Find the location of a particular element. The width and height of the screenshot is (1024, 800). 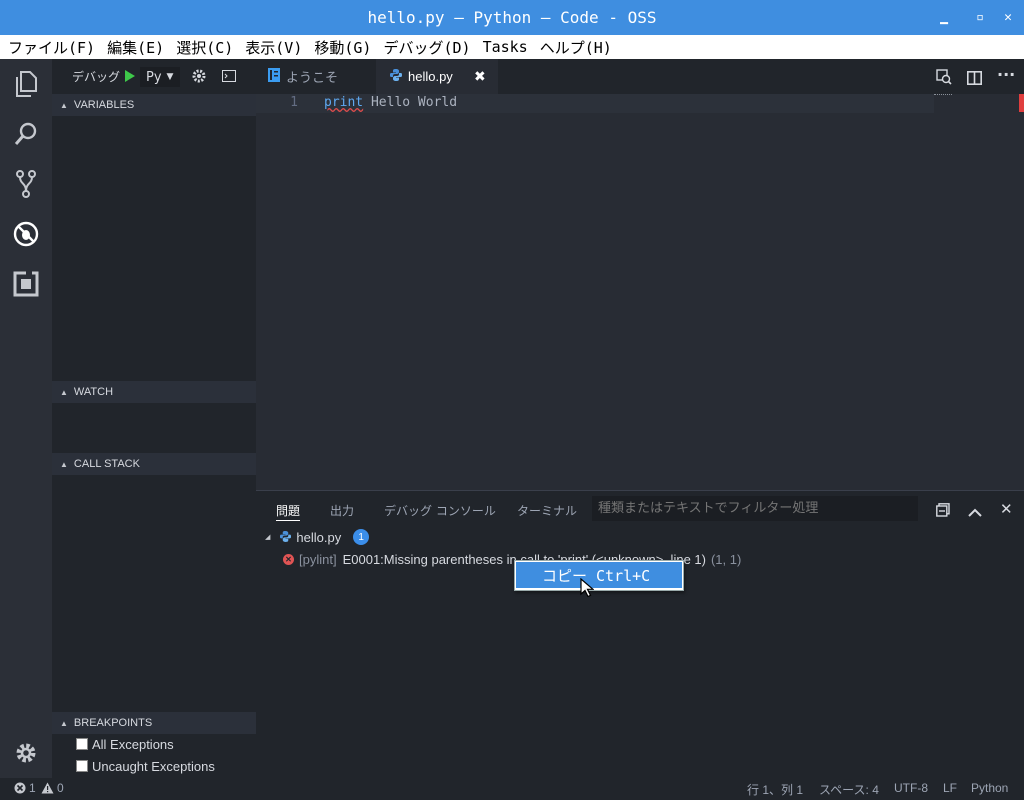

debug-label: デバッグ is located at coordinates (96, 77).